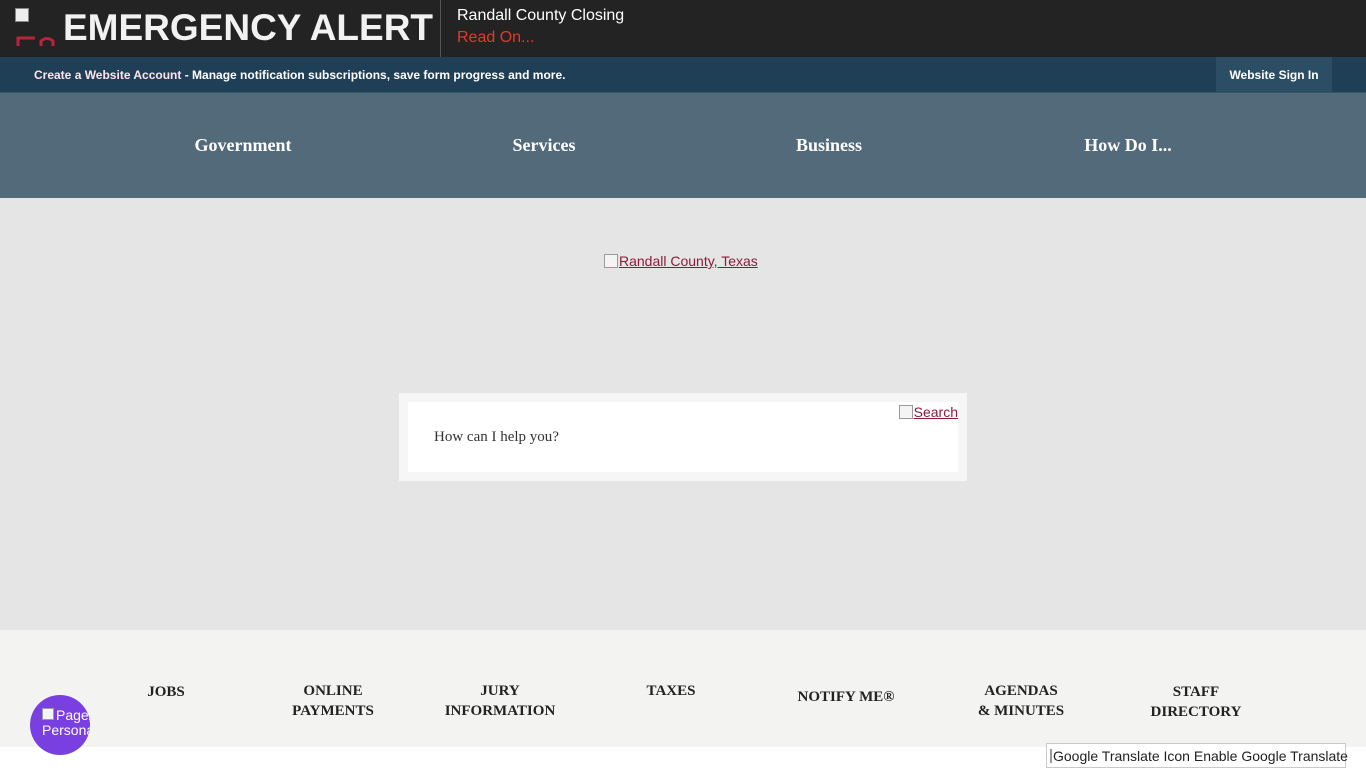 The height and width of the screenshot is (768, 1366). What do you see at coordinates (846, 697) in the screenshot?
I see `quick-link-notify-me: NOTIFY ME®` at bounding box center [846, 697].